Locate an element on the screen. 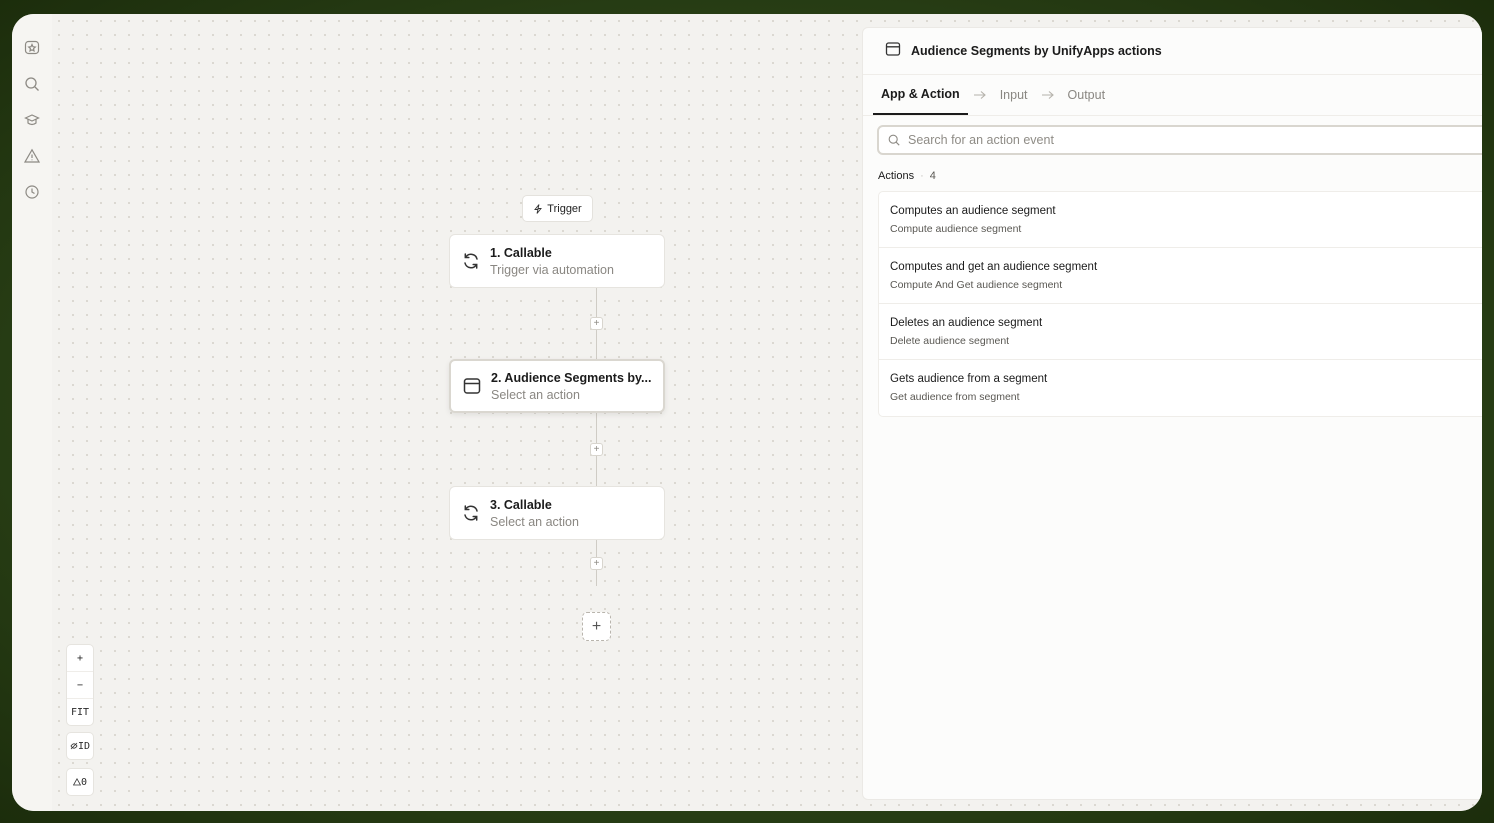 This screenshot has height=823, width=1494. warnings-button: 0 is located at coordinates (80, 782).